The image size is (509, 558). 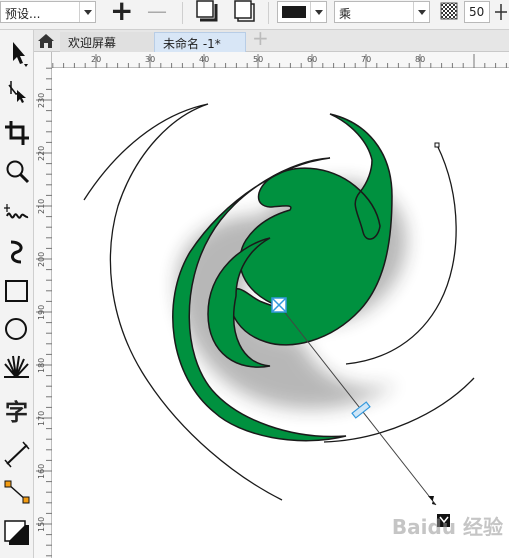 I want to click on vertical-ruler: 230 220 210 200 190 180 170 160 150, so click(x=43, y=305).